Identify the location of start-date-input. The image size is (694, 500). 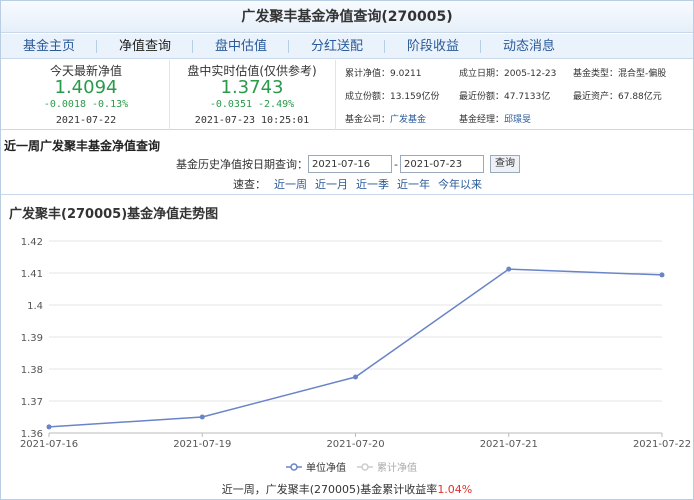
(350, 164).